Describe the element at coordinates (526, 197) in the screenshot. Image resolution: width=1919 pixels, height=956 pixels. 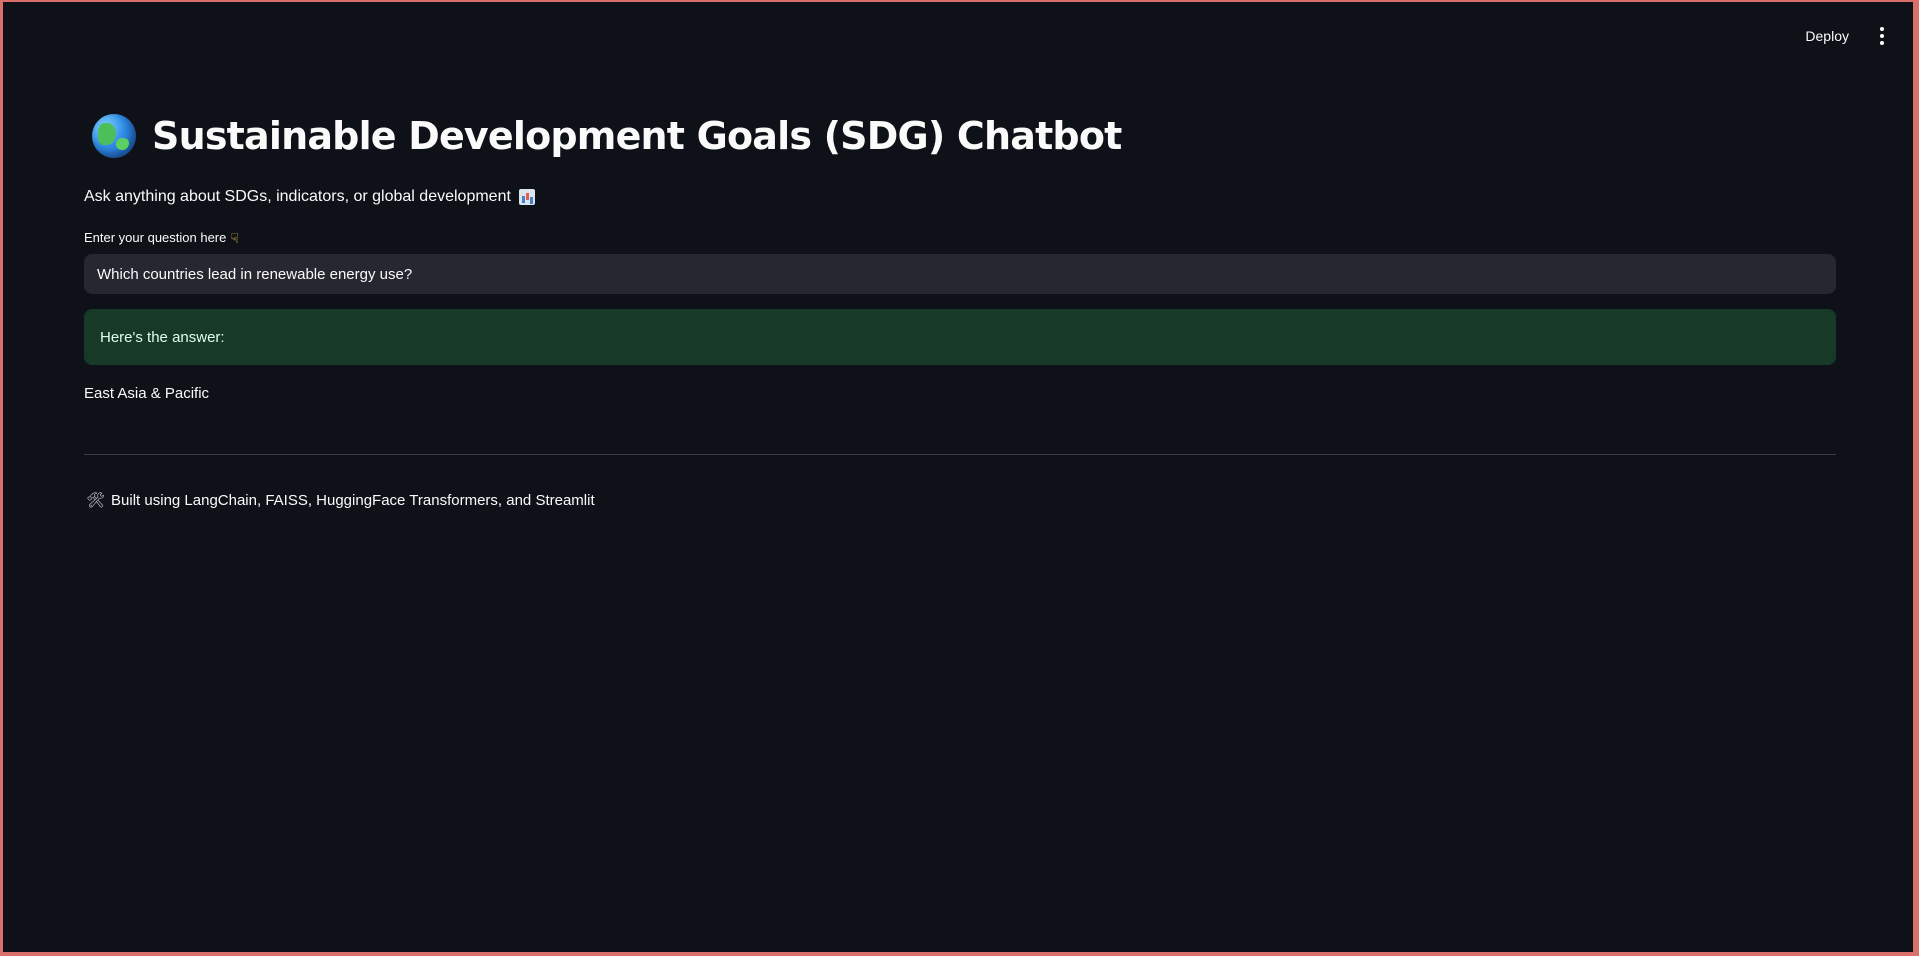
I see `bar-chart-icon` at that location.